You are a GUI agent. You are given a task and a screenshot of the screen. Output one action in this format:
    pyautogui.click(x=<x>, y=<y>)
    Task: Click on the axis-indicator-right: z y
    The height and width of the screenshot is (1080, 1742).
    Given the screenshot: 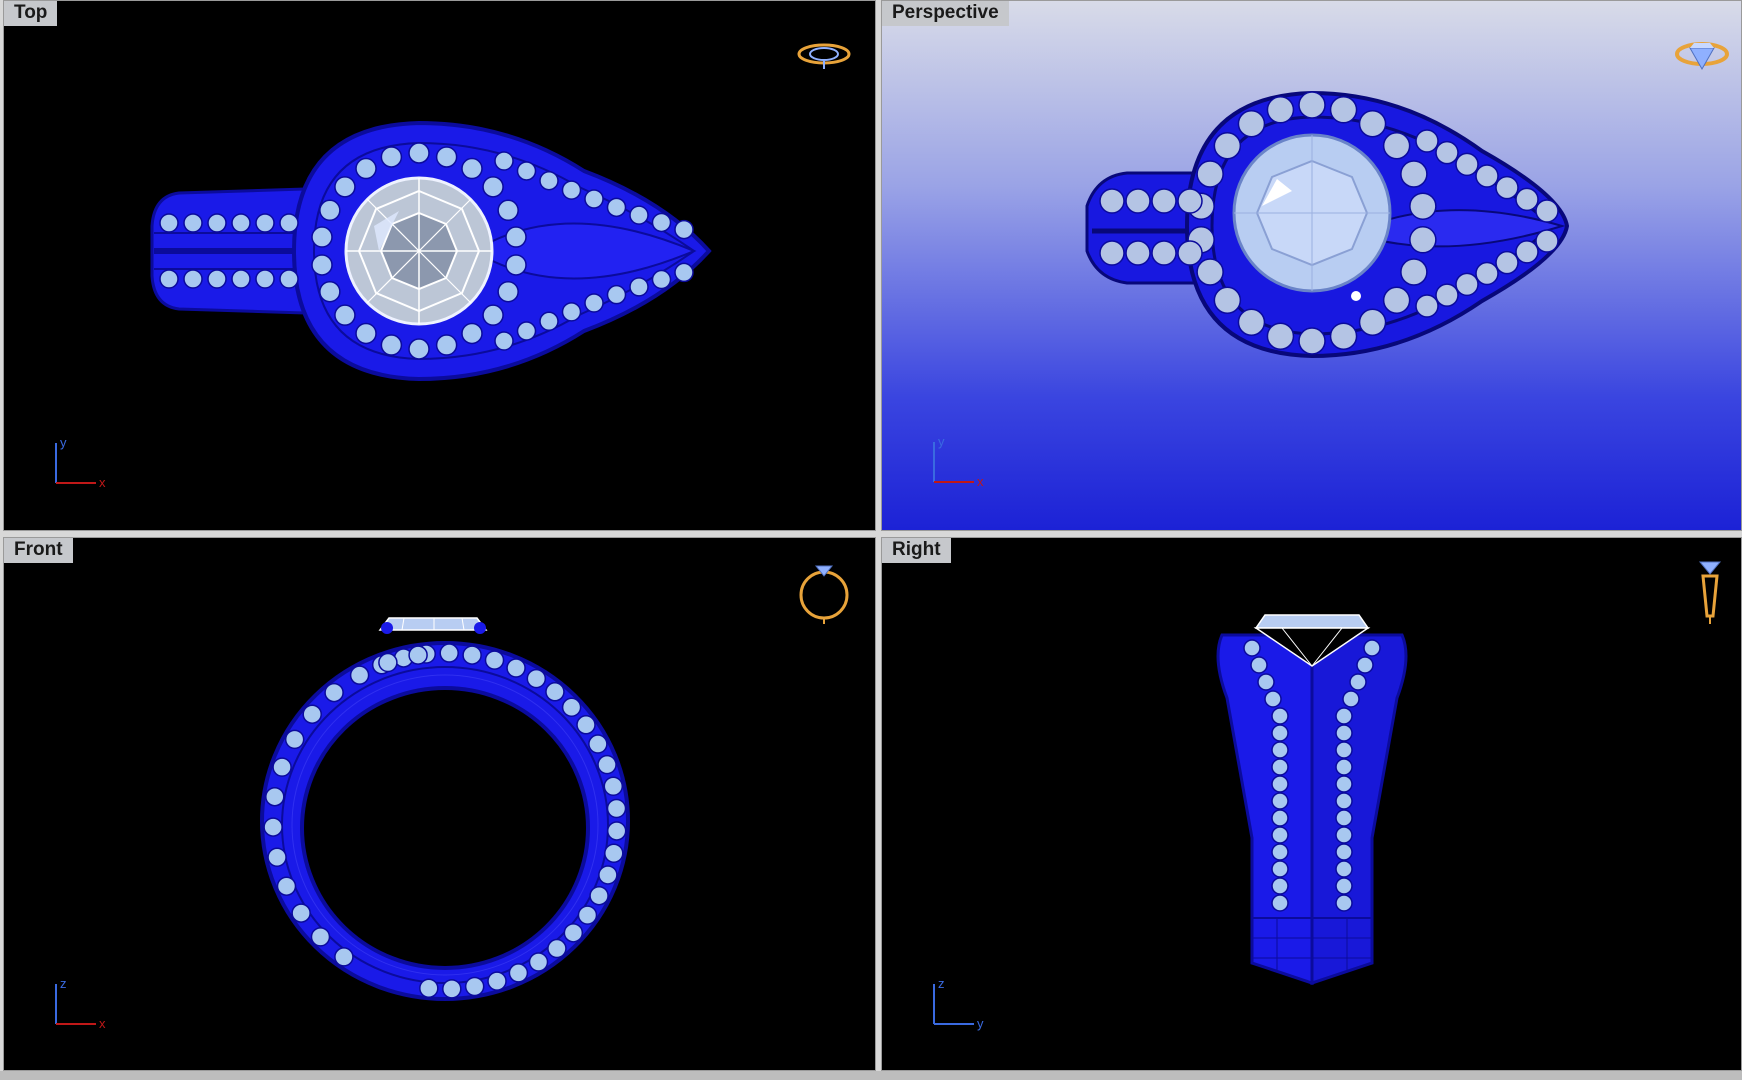 What is the action you would take?
    pyautogui.click(x=958, y=1003)
    